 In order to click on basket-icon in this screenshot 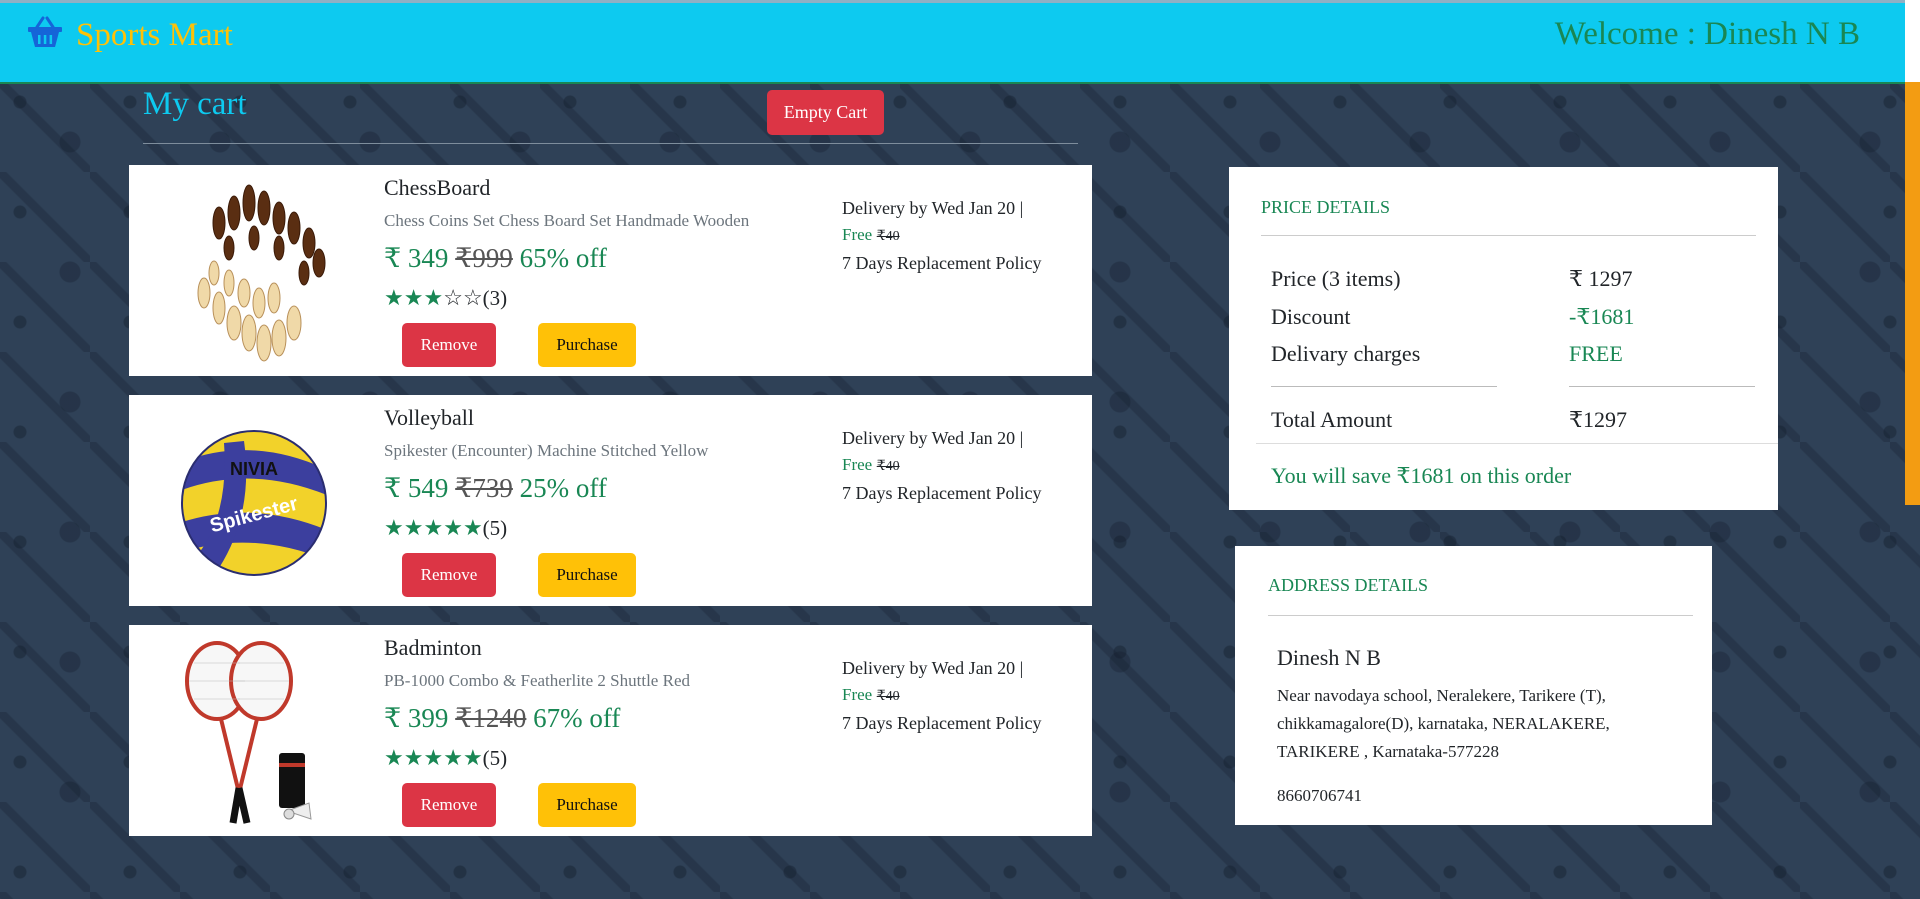, I will do `click(45, 35)`.